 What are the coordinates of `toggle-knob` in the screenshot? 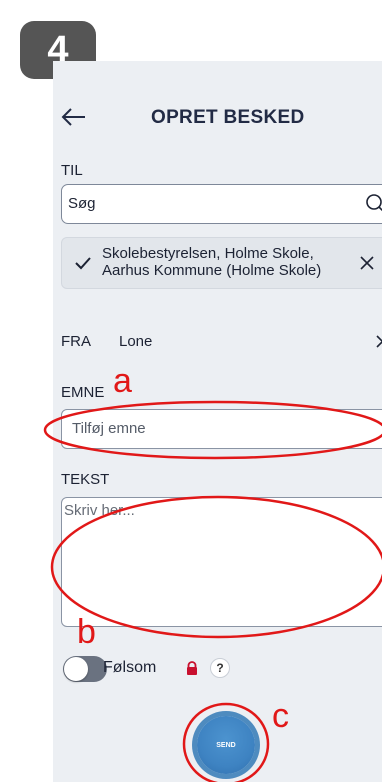 It's located at (76, 669).